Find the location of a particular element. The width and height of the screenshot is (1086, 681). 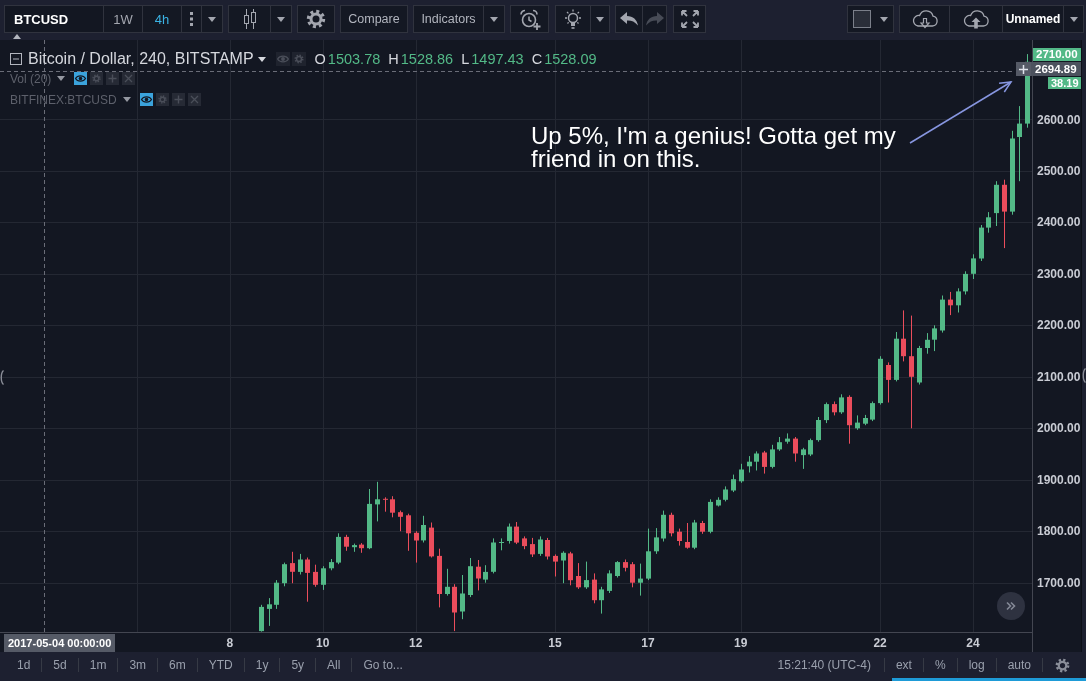

alarm-clock-plus-icon is located at coordinates (529, 19).